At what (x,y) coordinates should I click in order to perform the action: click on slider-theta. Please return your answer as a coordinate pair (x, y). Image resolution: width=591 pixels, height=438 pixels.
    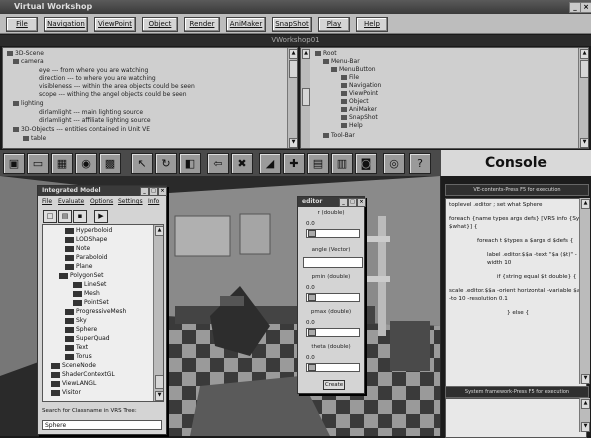
    Looking at the image, I should click on (333, 367).